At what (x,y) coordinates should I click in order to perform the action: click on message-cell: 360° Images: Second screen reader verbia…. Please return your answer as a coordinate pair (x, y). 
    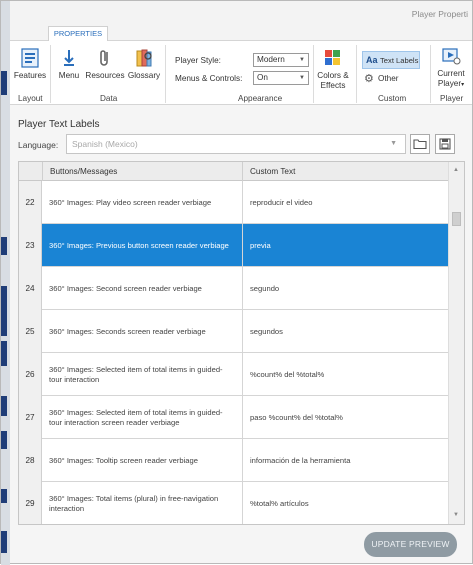
    Looking at the image, I should click on (125, 288).